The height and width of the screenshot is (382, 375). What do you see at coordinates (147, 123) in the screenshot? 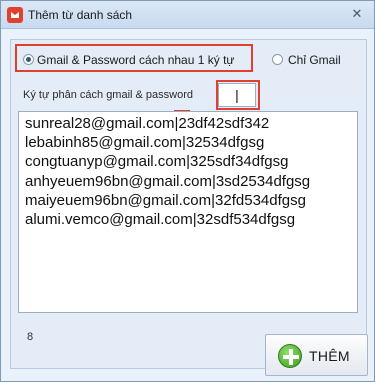
I see `account-line: sunreal28@gmail.com|23df42sdf342` at bounding box center [147, 123].